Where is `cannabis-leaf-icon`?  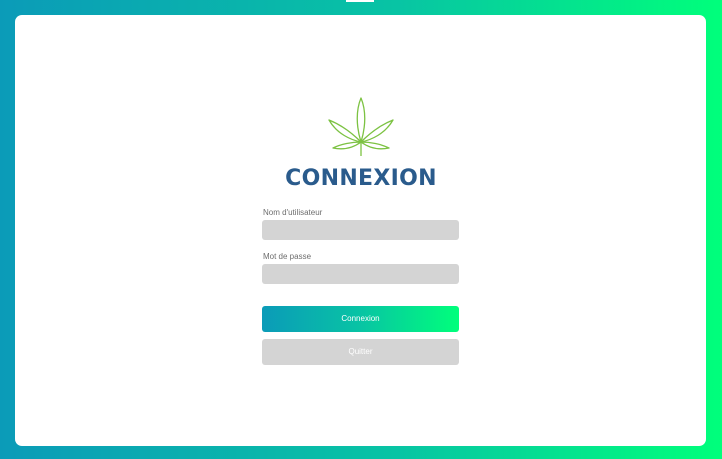 cannabis-leaf-icon is located at coordinates (361, 126).